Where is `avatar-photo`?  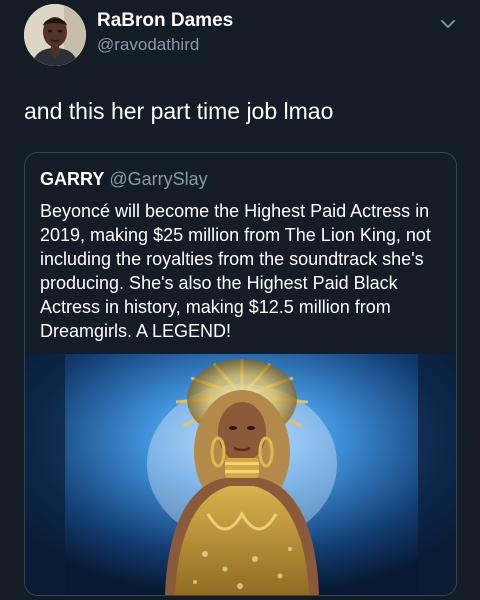
avatar-photo is located at coordinates (55, 35).